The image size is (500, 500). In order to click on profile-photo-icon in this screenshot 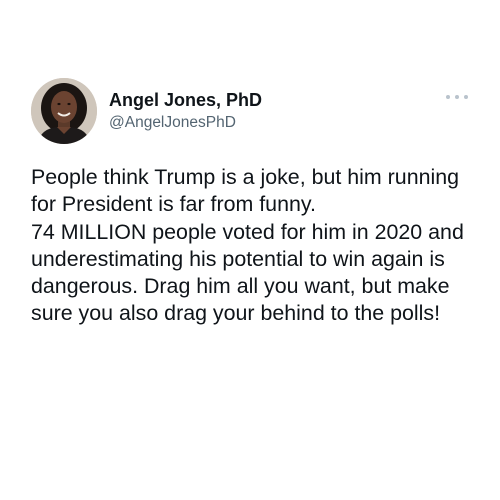, I will do `click(64, 111)`.